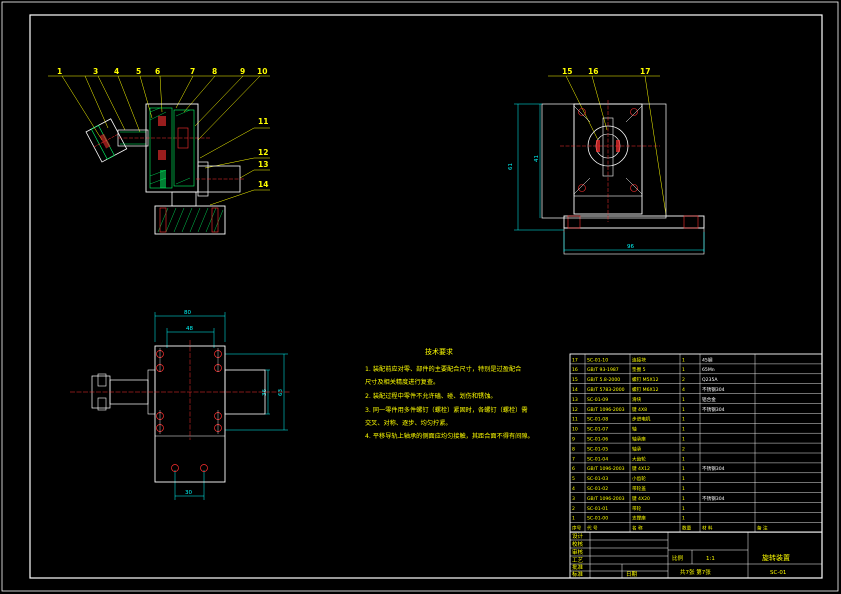 Image resolution: width=841 pixels, height=594 pixels. What do you see at coordinates (402, 382) in the screenshot?
I see `note-line-2: 尺寸及相关精度进行复查。` at bounding box center [402, 382].